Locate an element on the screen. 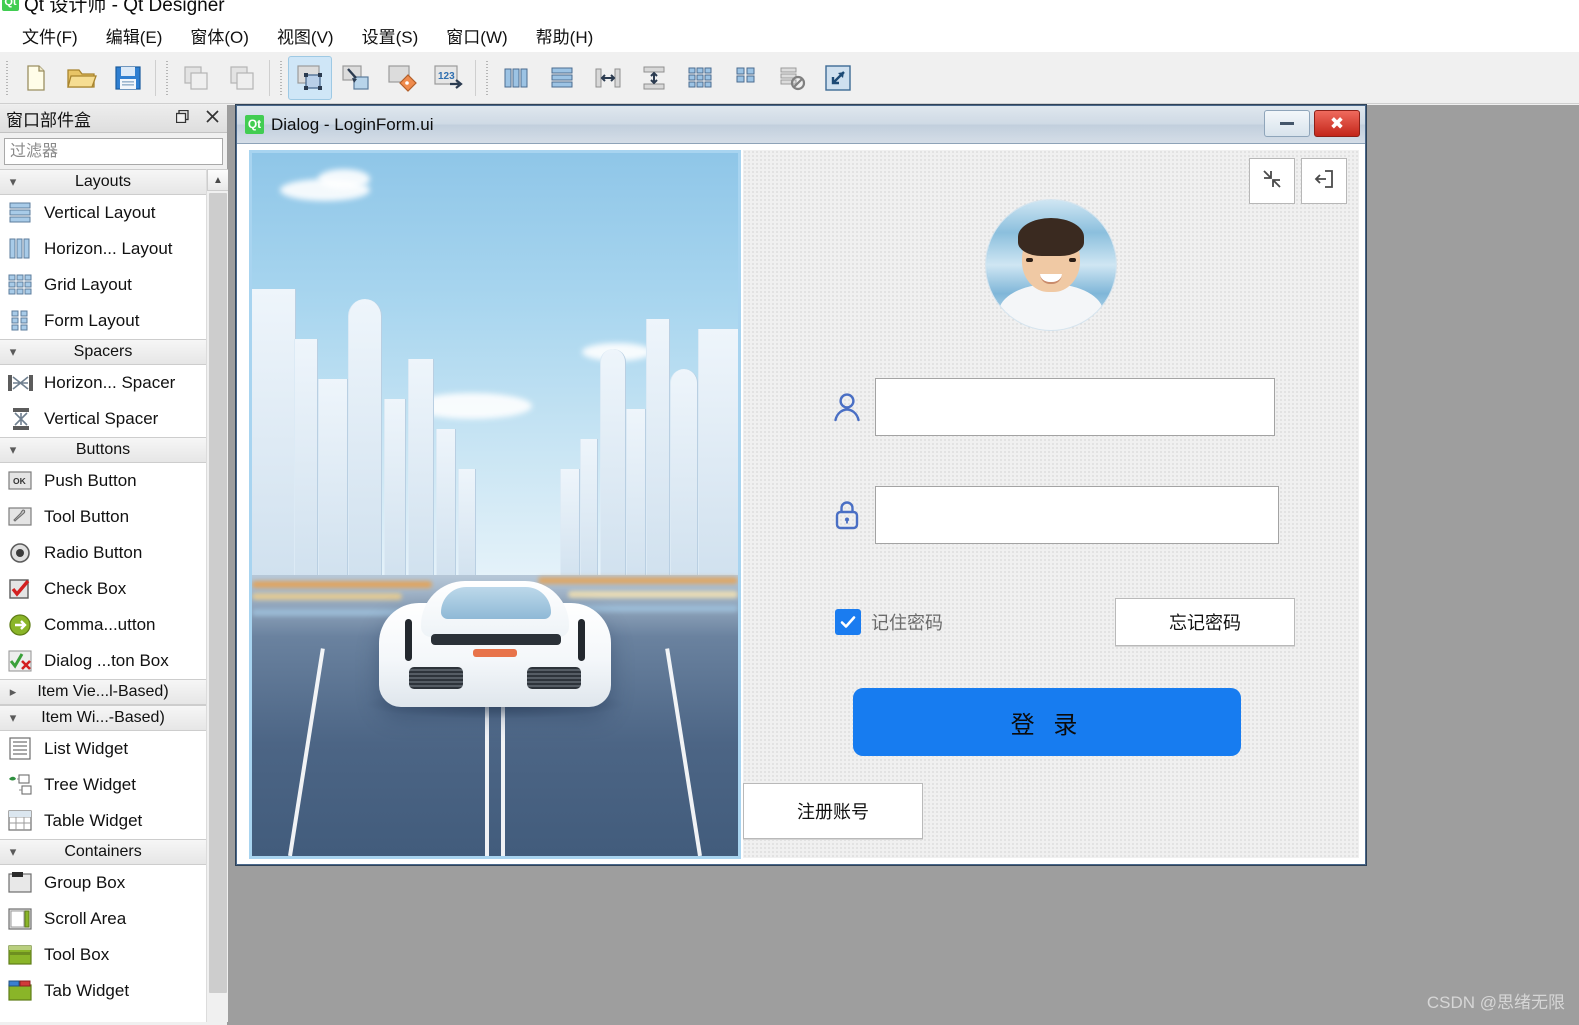 The height and width of the screenshot is (1025, 1579). widget-item-label: Dialog ...ton Box is located at coordinates (106, 660).